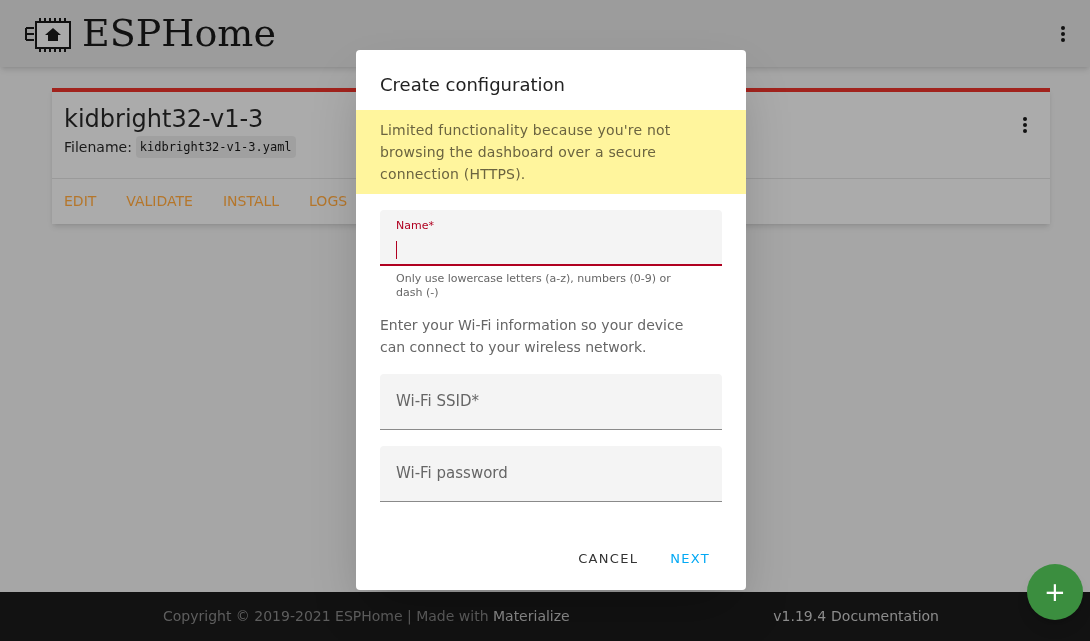 The width and height of the screenshot is (1090, 641). I want to click on documentation-link: Documentation, so click(885, 616).